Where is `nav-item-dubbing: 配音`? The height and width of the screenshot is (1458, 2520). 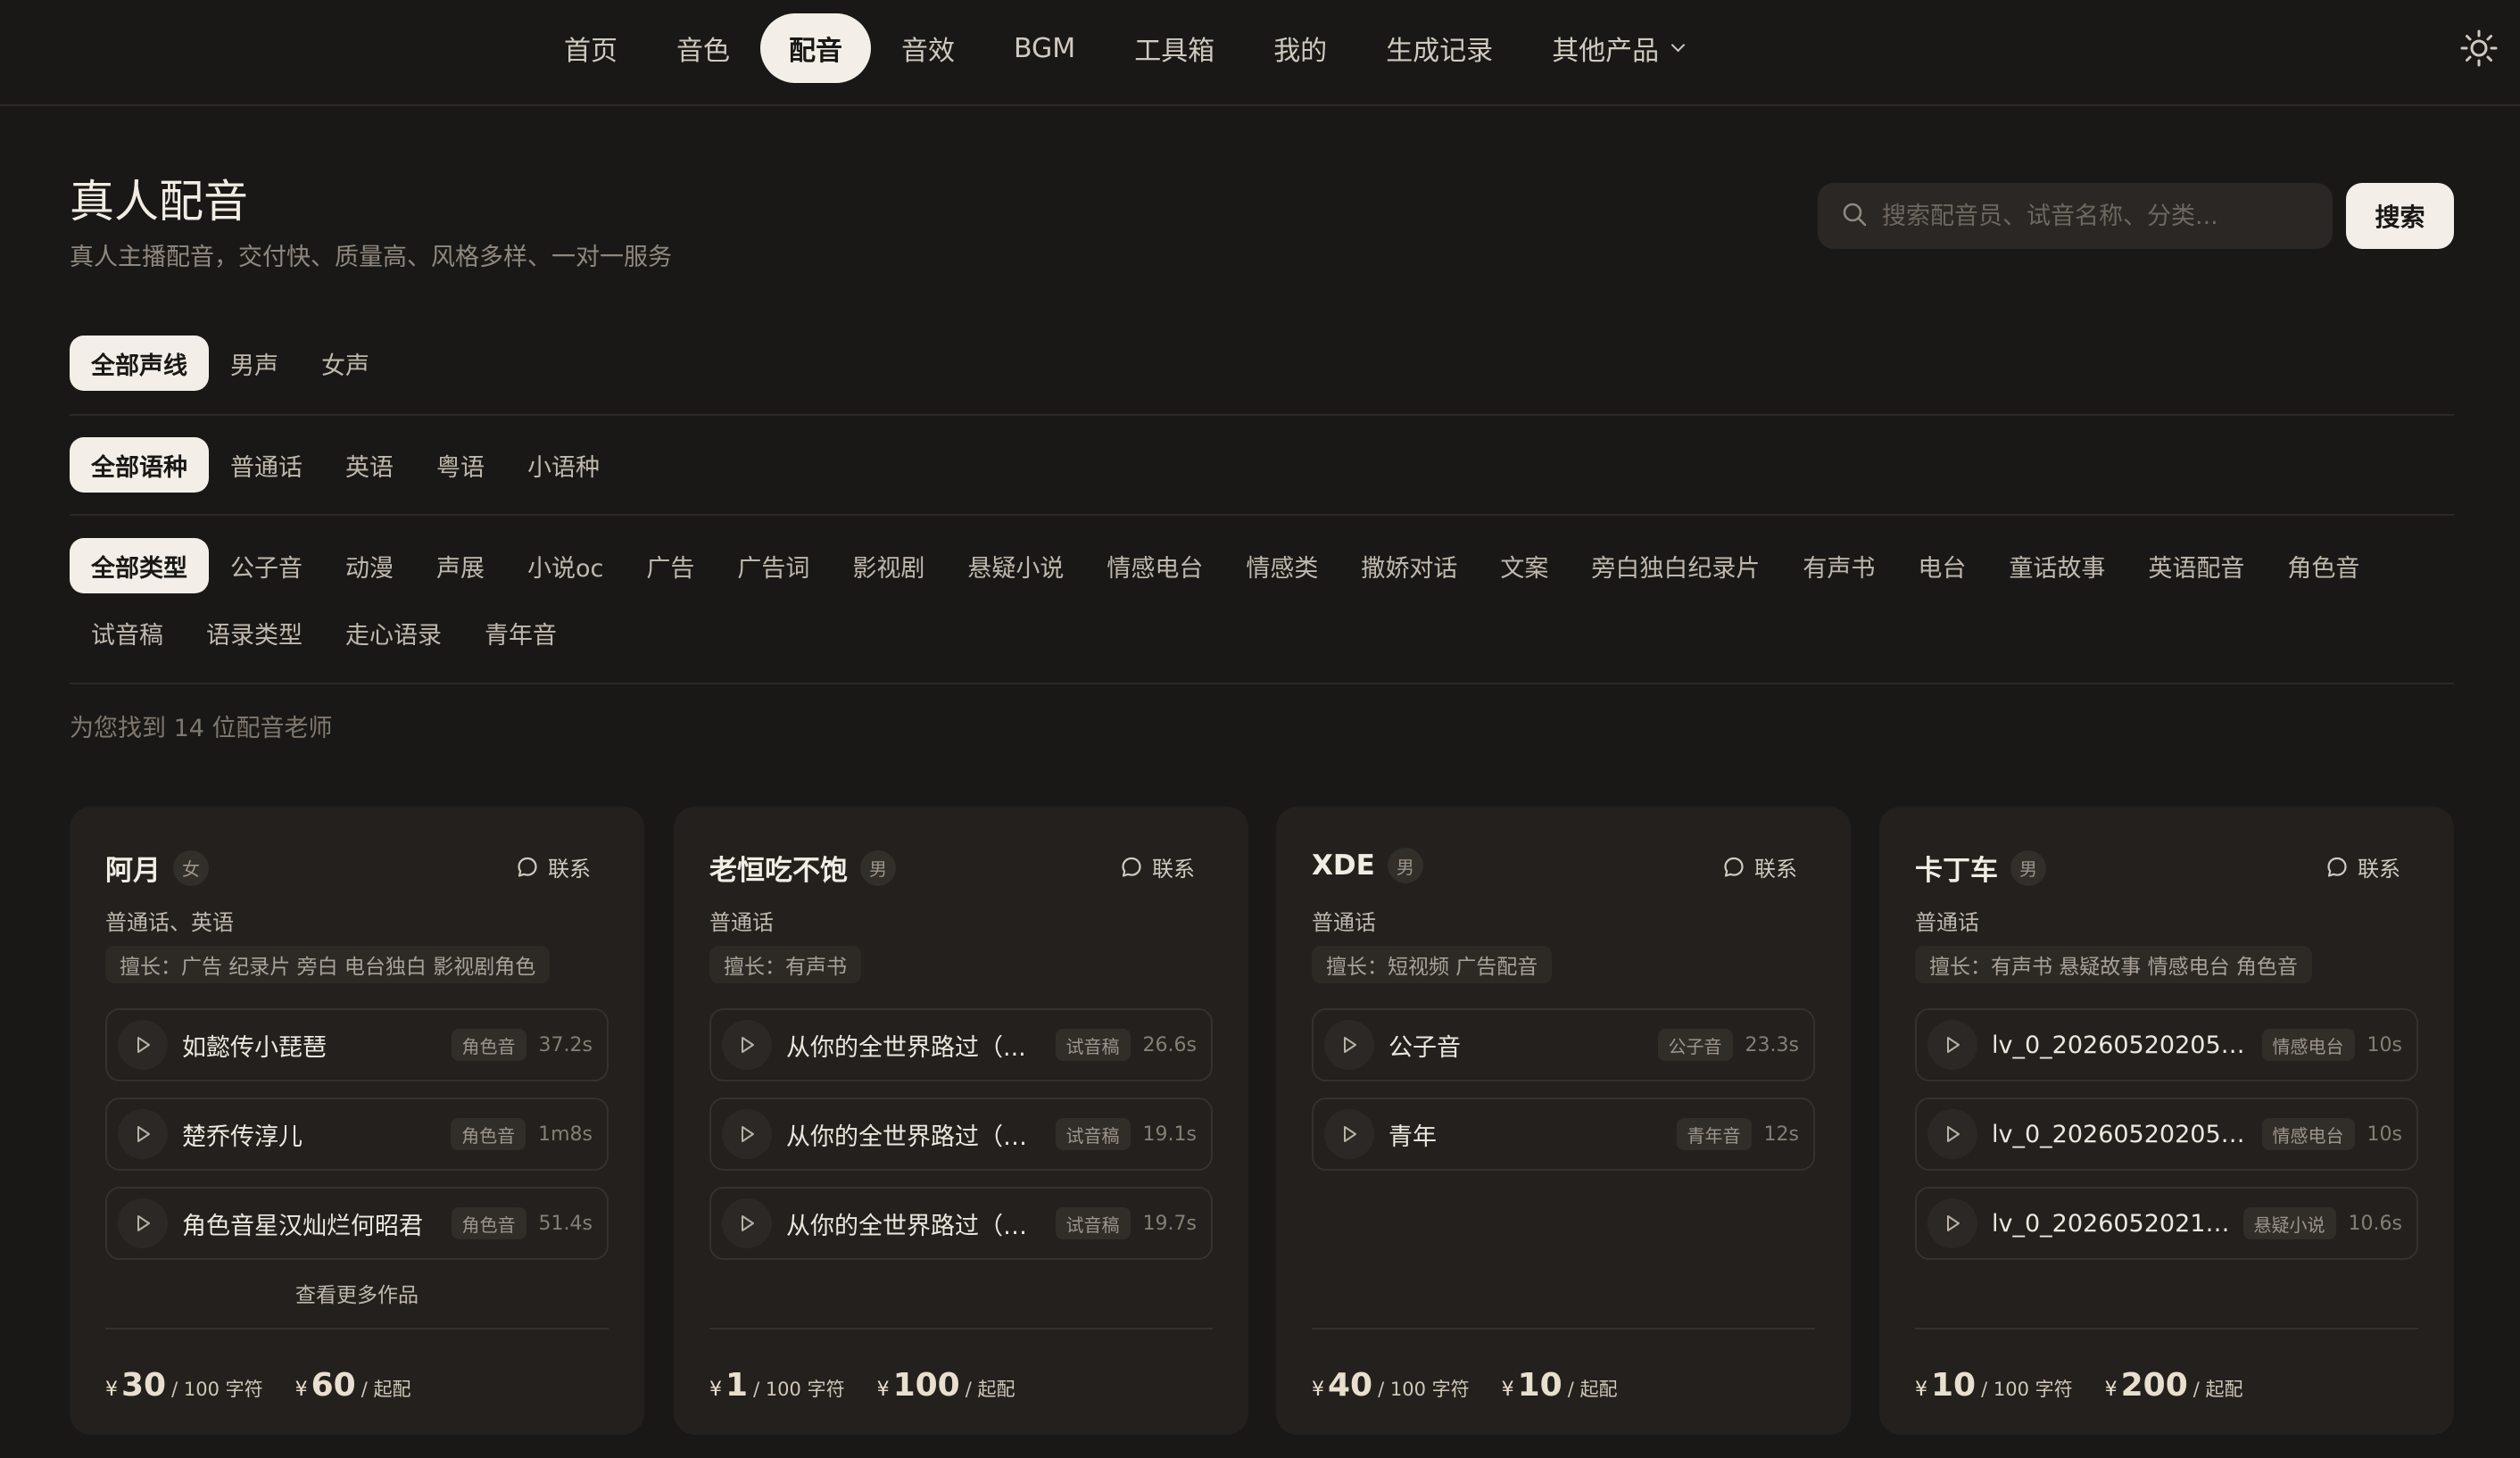 nav-item-dubbing: 配音 is located at coordinates (815, 48).